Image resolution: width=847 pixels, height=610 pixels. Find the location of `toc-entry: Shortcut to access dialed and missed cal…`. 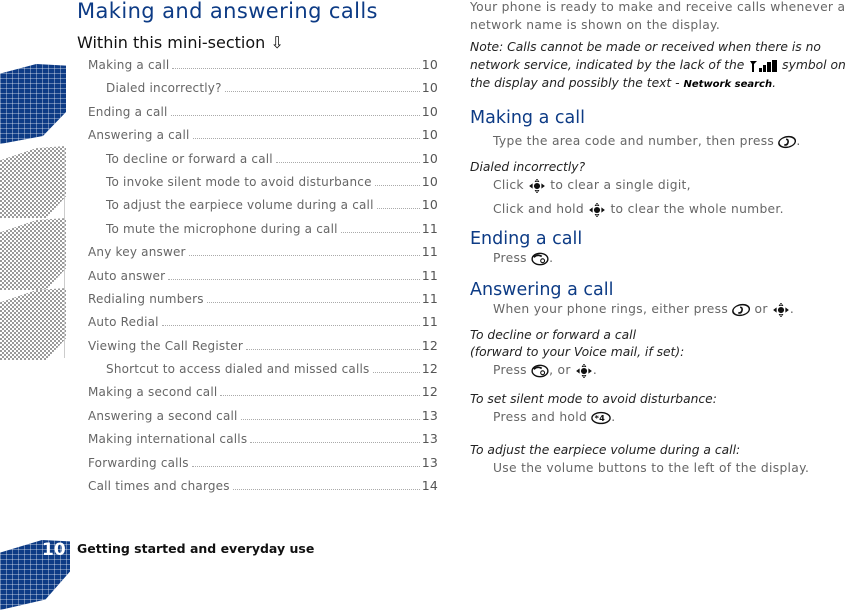

toc-entry: Shortcut to access dialed and missed cal… is located at coordinates (263, 372).